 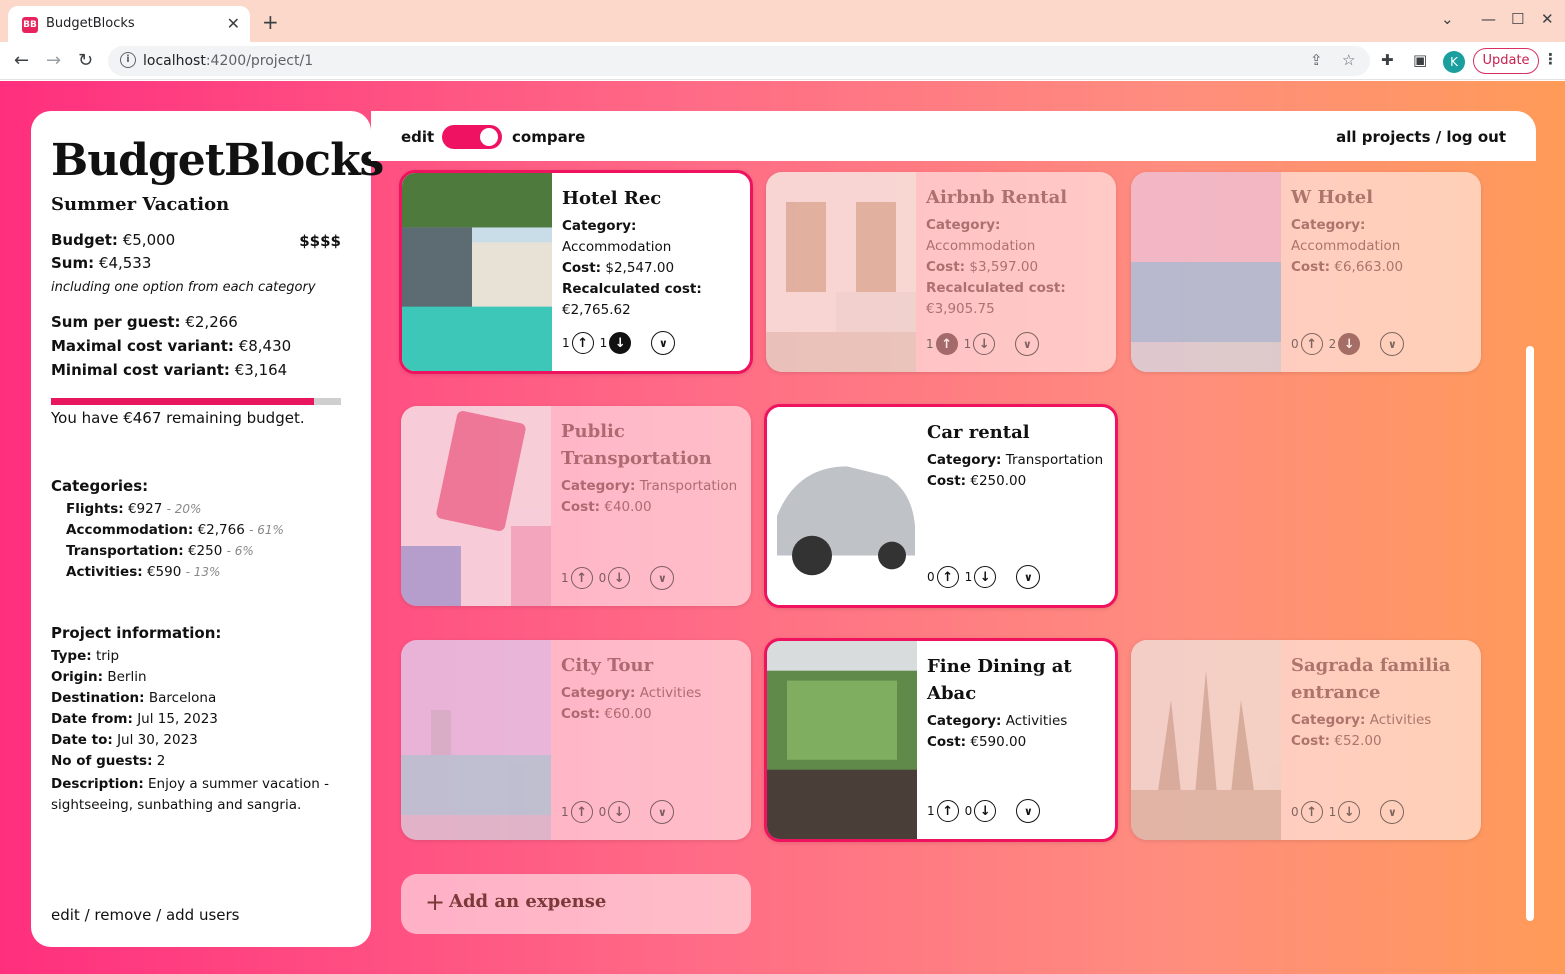 I want to click on card-cost: Cost: €6,663.00, so click(x=1347, y=267).